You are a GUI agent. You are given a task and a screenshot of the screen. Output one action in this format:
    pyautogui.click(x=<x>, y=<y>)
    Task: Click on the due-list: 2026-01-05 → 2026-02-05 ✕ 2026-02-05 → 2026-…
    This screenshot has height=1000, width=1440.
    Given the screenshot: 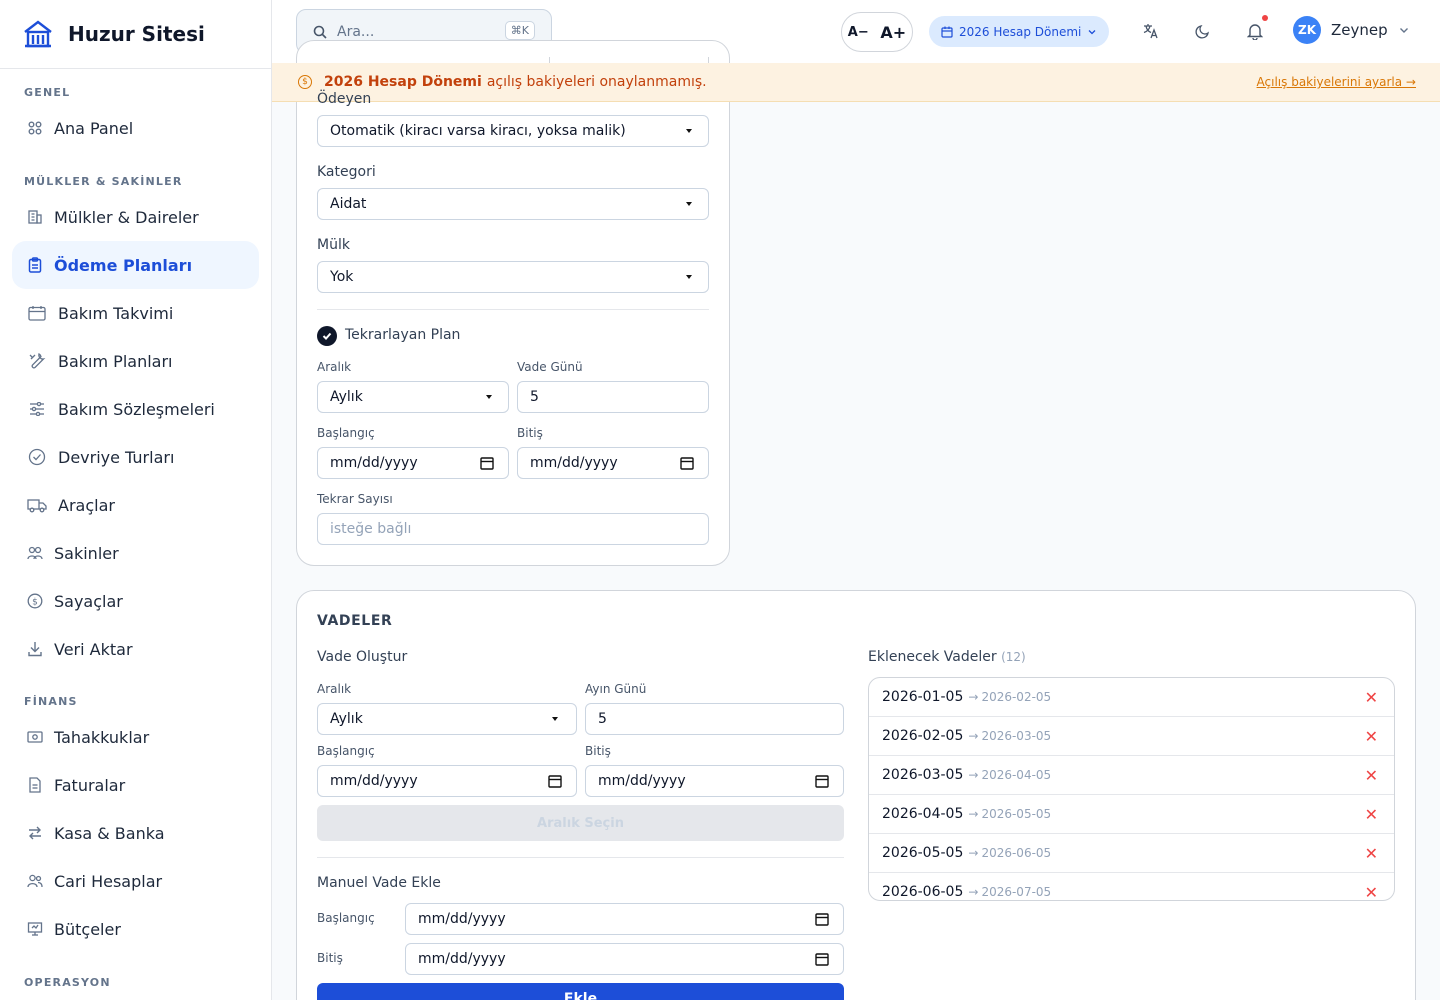 What is the action you would take?
    pyautogui.click(x=1131, y=789)
    